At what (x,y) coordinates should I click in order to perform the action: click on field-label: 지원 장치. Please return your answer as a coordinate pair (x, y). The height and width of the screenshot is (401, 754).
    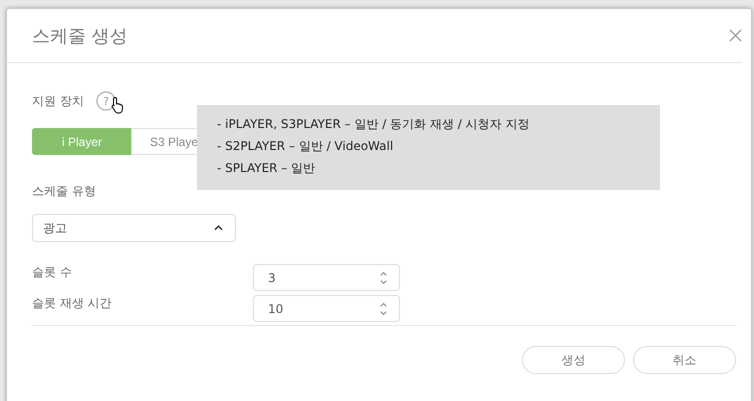
    Looking at the image, I should click on (58, 101).